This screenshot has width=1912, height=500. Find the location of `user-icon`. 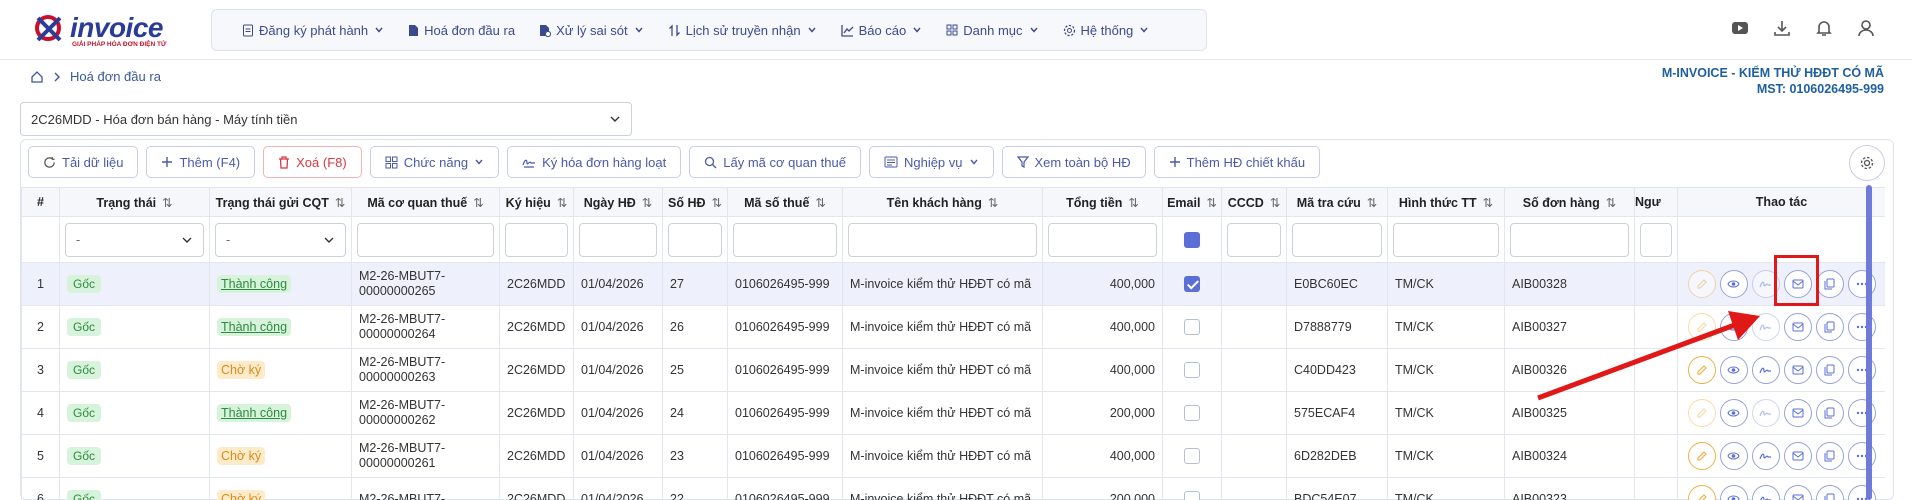

user-icon is located at coordinates (1866, 28).